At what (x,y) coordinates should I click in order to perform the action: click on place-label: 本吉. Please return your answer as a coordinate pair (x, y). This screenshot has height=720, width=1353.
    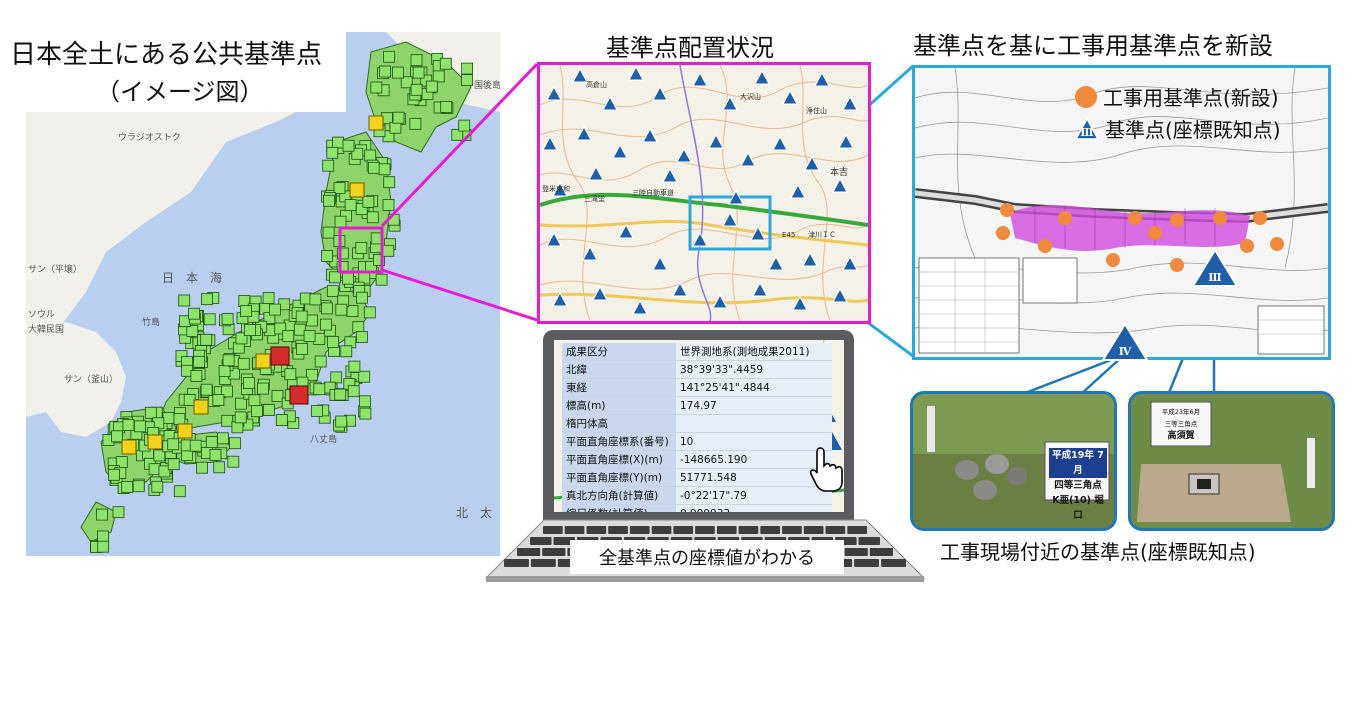
    Looking at the image, I should click on (839, 172).